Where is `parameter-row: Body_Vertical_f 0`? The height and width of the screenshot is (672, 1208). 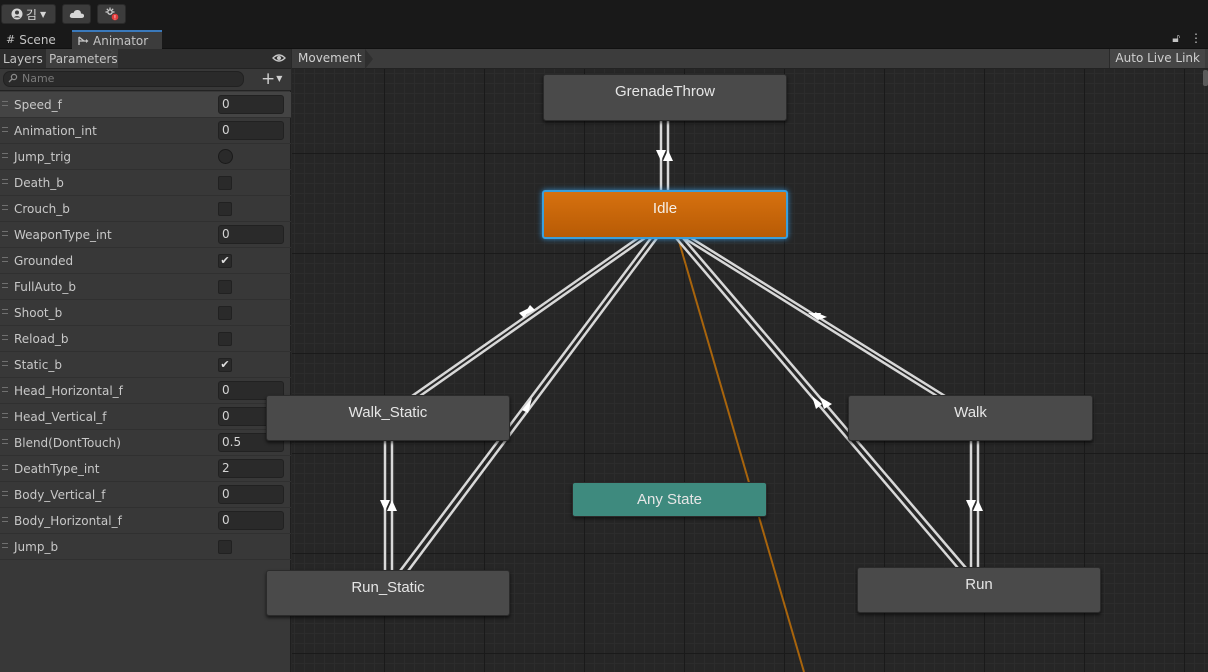 parameter-row: Body_Vertical_f 0 is located at coordinates (145, 495).